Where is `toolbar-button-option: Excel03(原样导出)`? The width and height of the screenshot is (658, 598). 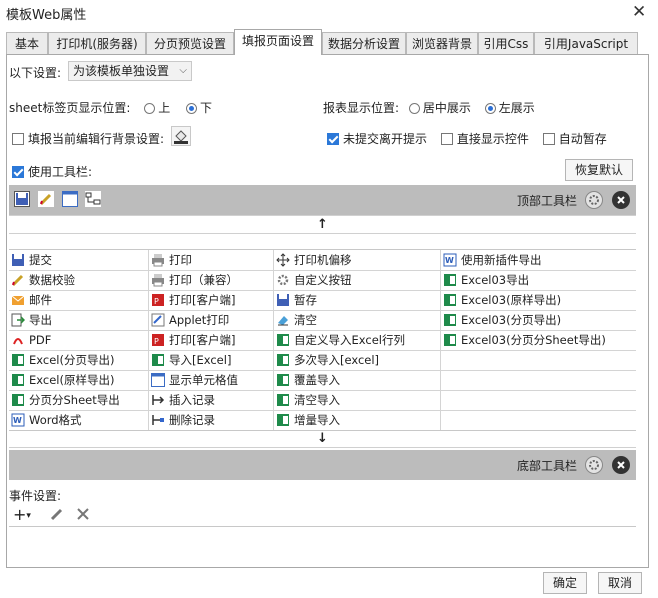
toolbar-button-option: Excel03(原样导出) is located at coordinates (502, 300).